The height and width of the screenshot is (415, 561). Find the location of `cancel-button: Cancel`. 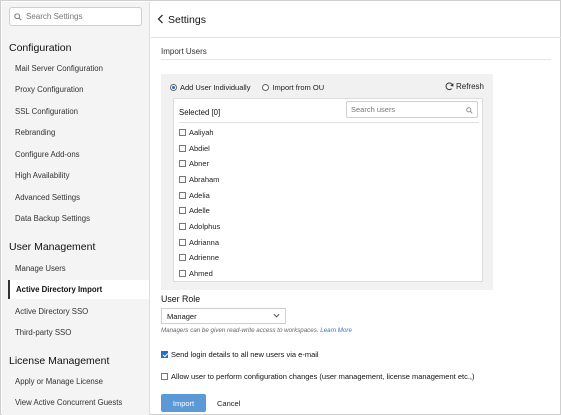

cancel-button: Cancel is located at coordinates (229, 403).